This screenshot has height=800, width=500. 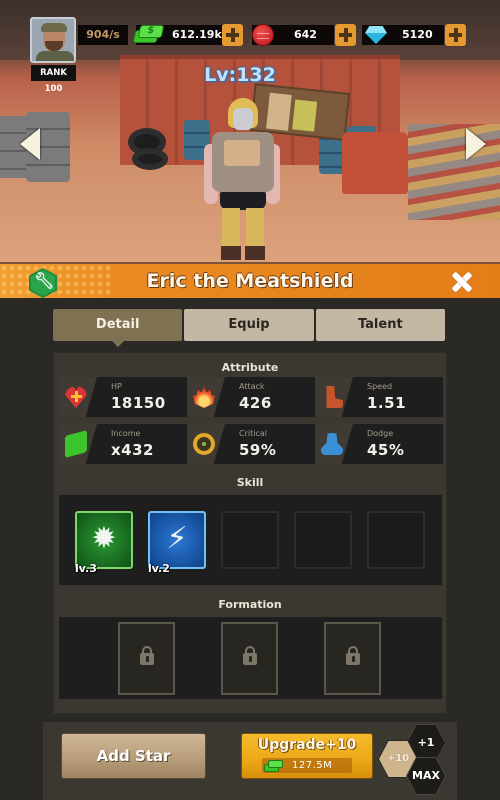 What do you see at coordinates (380, 386) in the screenshot?
I see `attribute-label: Speed` at bounding box center [380, 386].